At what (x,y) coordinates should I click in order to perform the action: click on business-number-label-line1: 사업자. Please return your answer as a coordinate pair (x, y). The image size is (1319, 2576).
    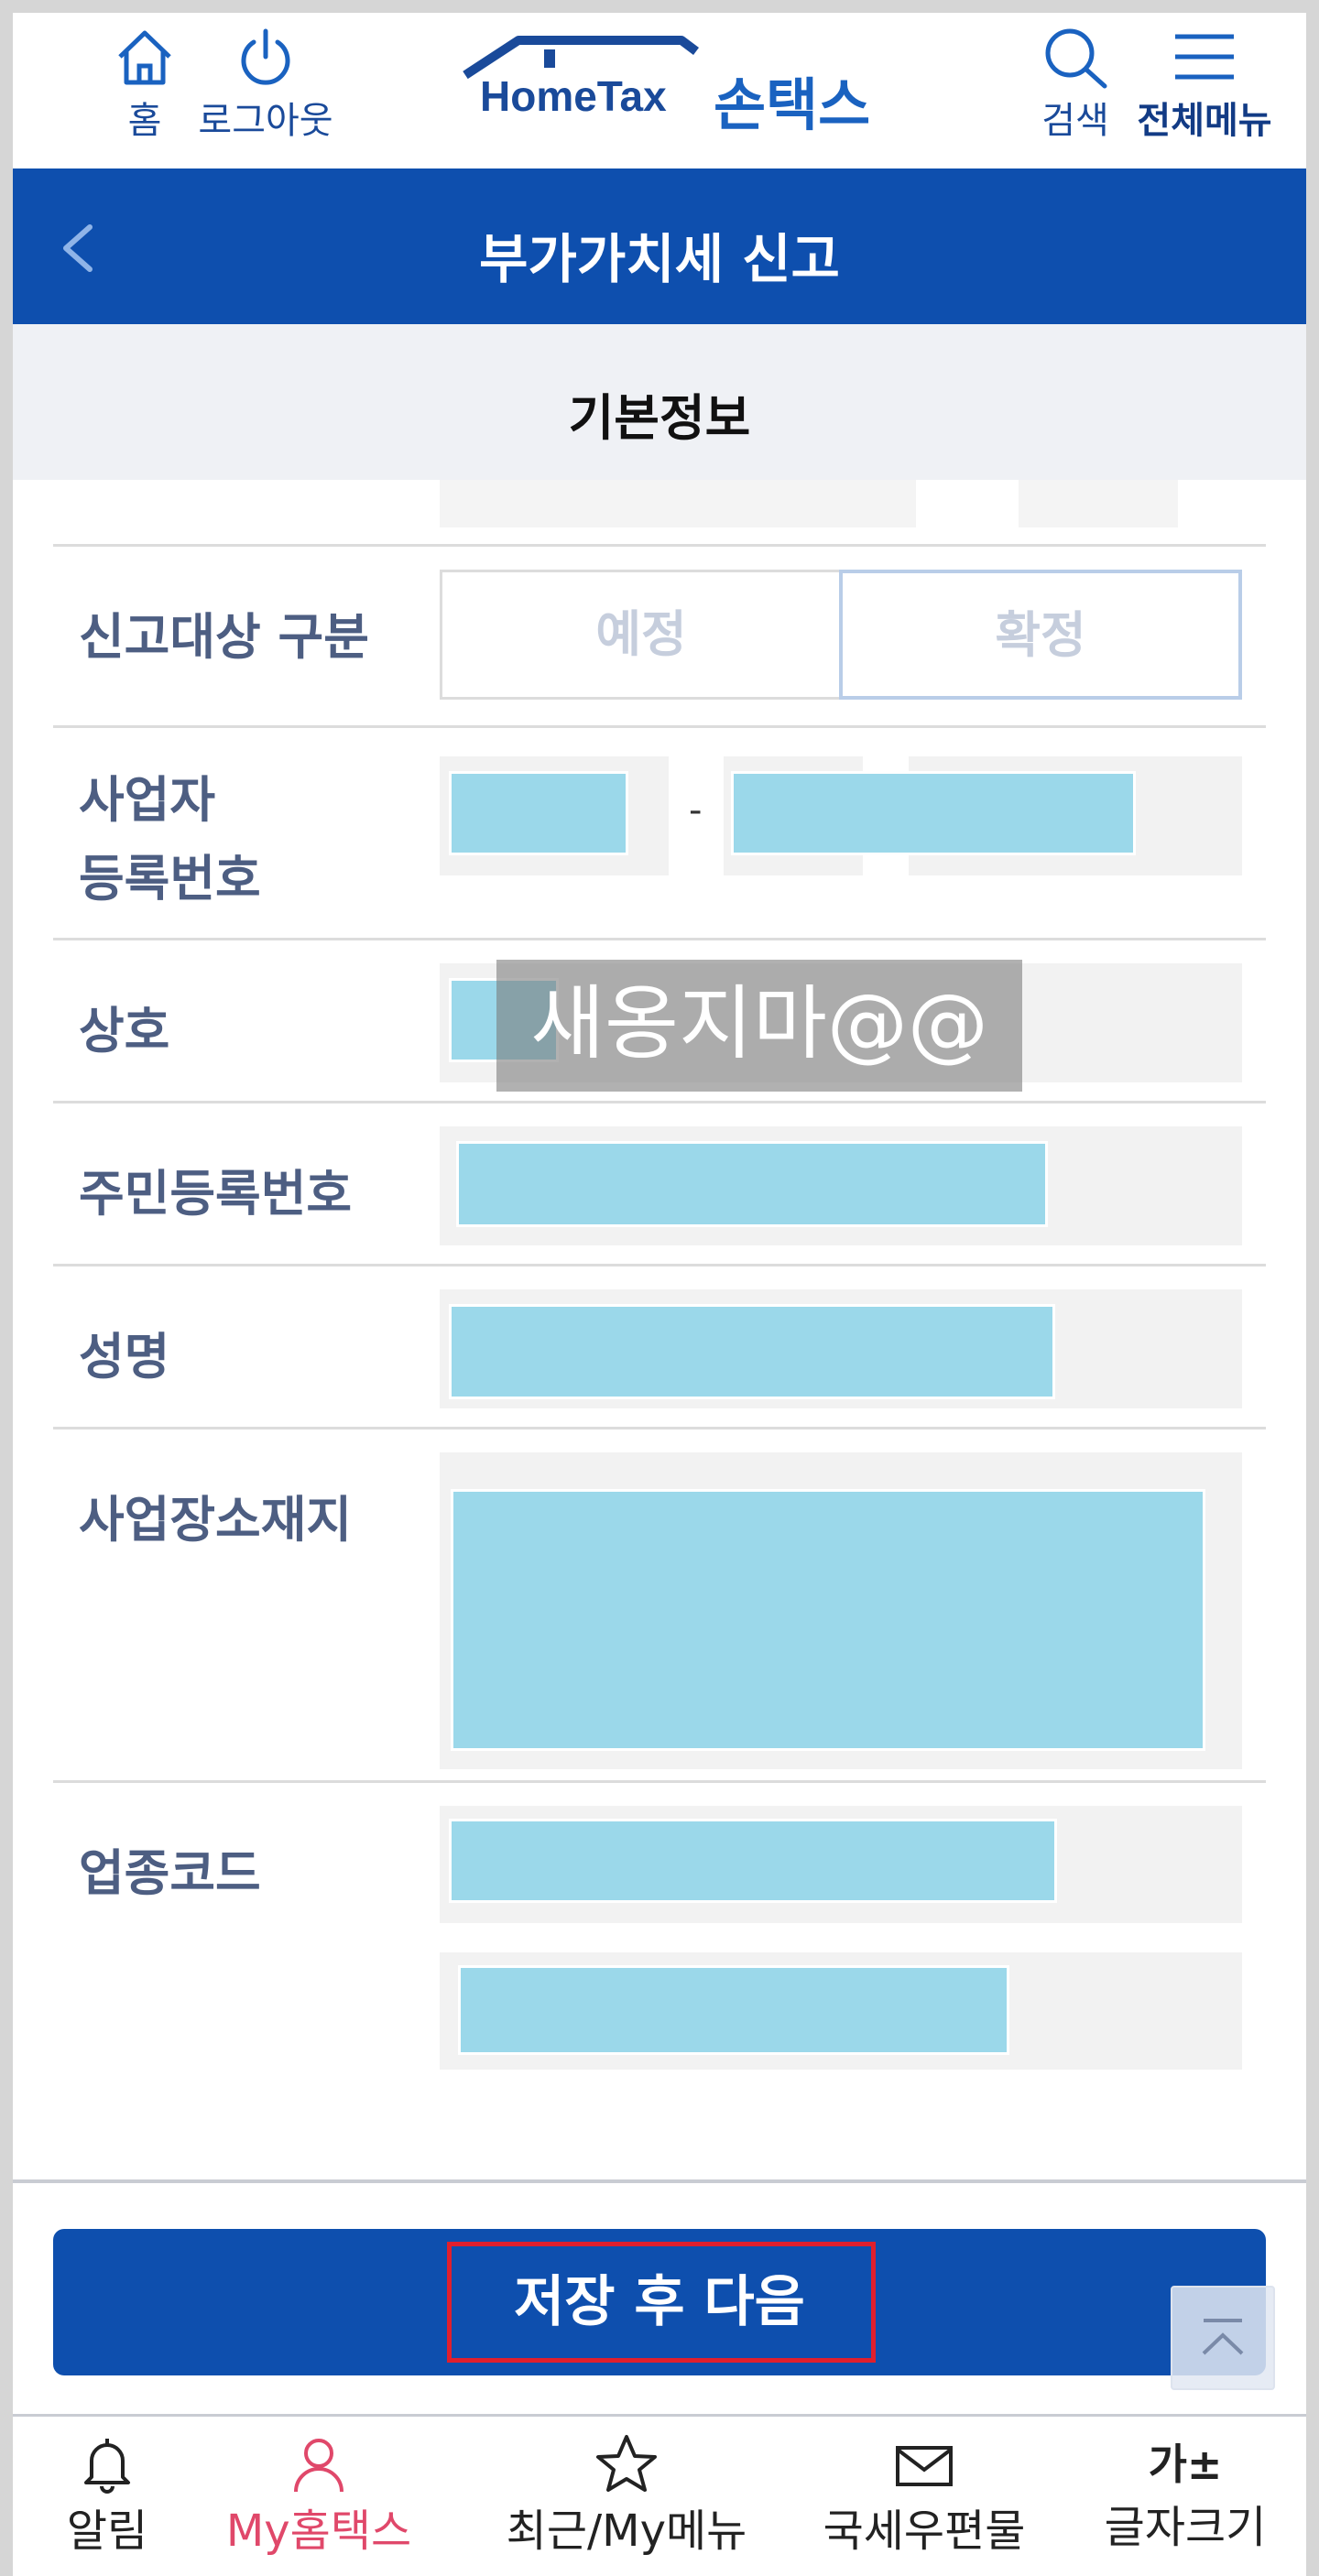
    Looking at the image, I should click on (147, 800).